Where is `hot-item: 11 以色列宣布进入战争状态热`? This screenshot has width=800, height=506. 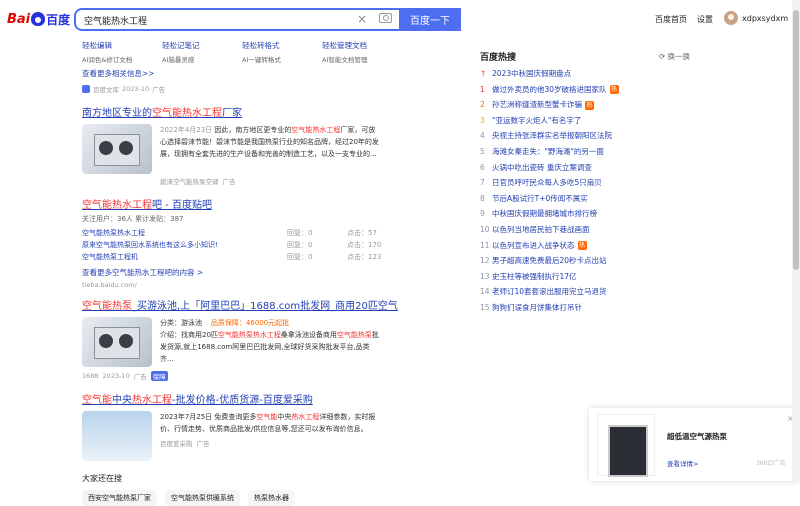 hot-item: 11 以色列宣布进入战争状态热 is located at coordinates (585, 246).